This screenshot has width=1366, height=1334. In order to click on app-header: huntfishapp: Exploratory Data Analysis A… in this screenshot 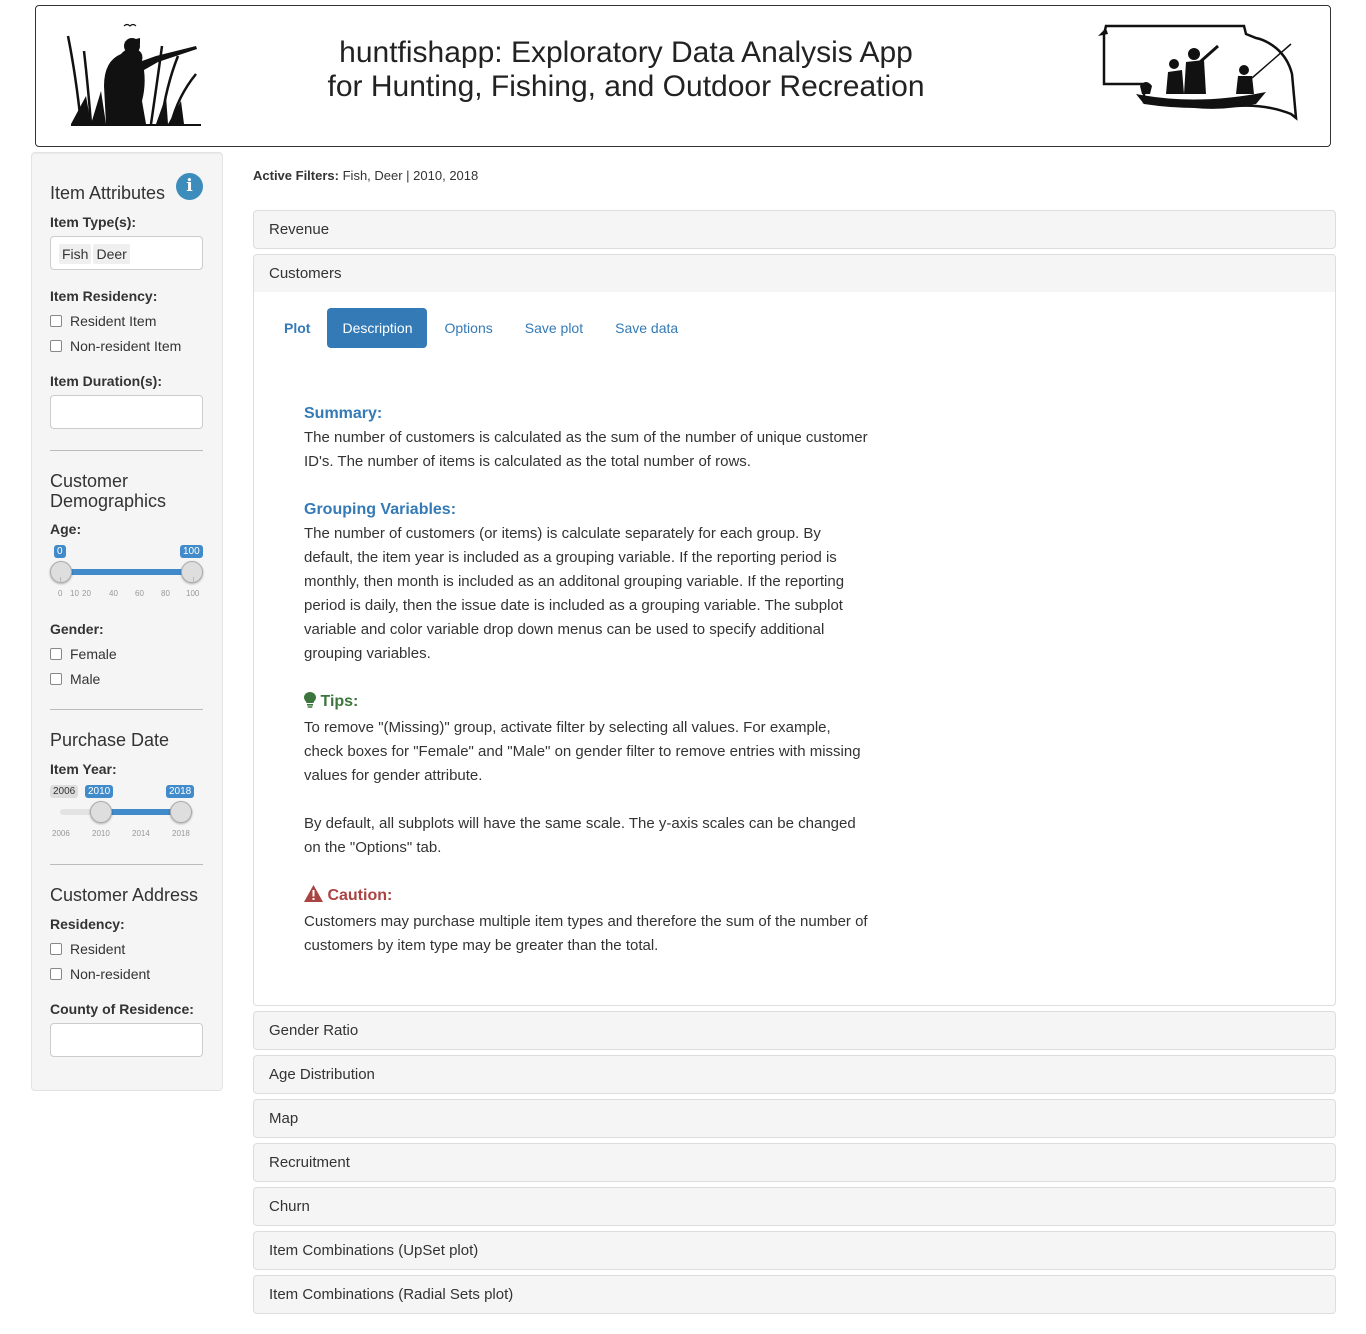, I will do `click(683, 76)`.